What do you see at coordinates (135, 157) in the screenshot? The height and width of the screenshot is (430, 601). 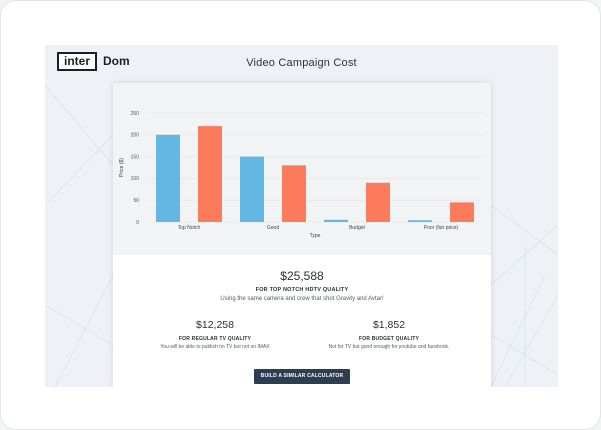 I see `y-tick-label: 150` at bounding box center [135, 157].